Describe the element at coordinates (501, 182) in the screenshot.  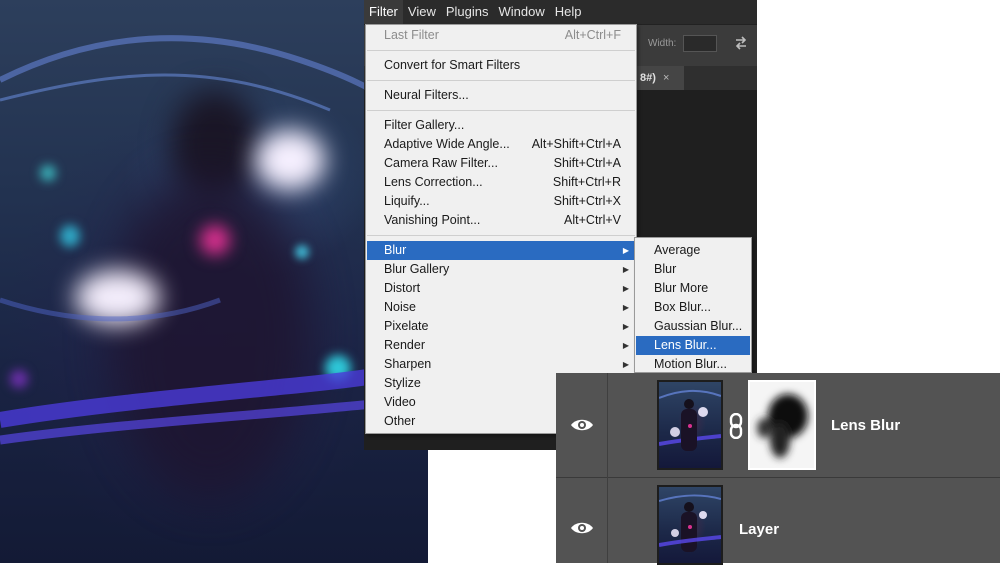
I see `menu-item-lens-correction: Lens Correction... Shift+Ctrl+R` at that location.